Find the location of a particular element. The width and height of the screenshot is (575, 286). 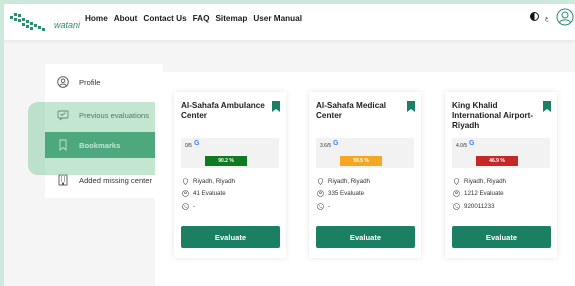

center-title: Al-Sahafa Ambulance Center is located at coordinates (227, 111).